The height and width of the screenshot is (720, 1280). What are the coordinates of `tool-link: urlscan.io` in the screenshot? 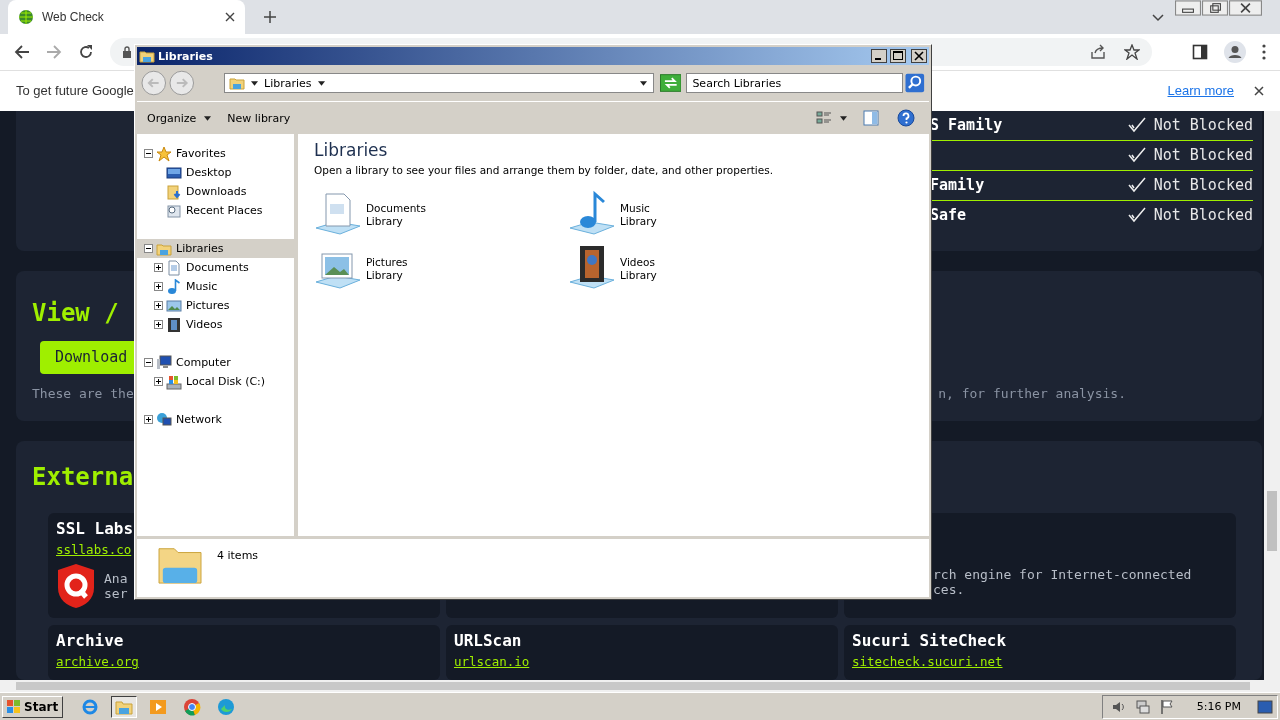 It's located at (492, 661).